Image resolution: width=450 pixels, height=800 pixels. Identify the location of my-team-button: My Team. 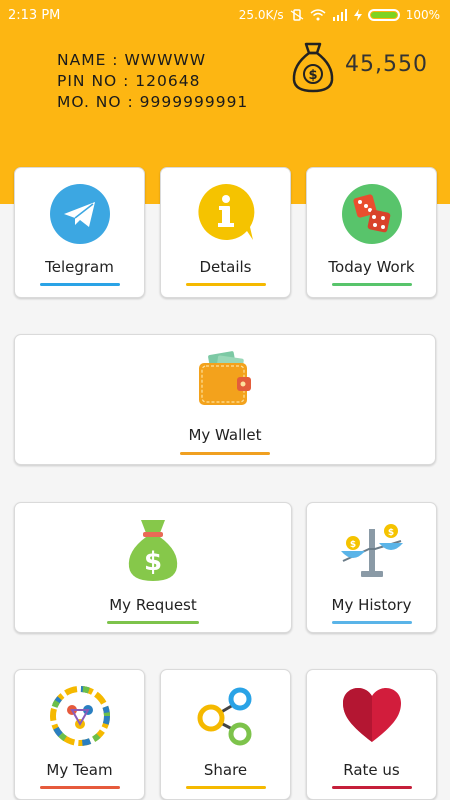
(79, 734).